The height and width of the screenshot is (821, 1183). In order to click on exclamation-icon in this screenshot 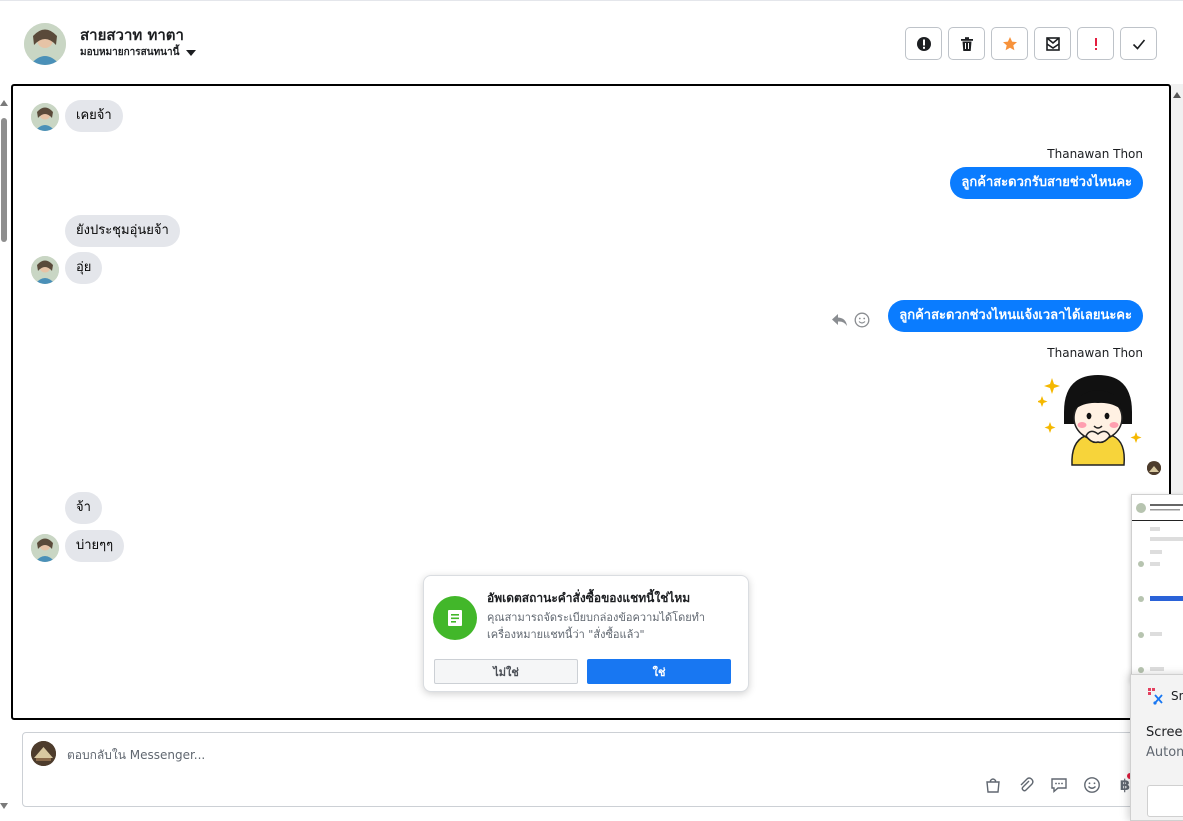, I will do `click(1095, 43)`.